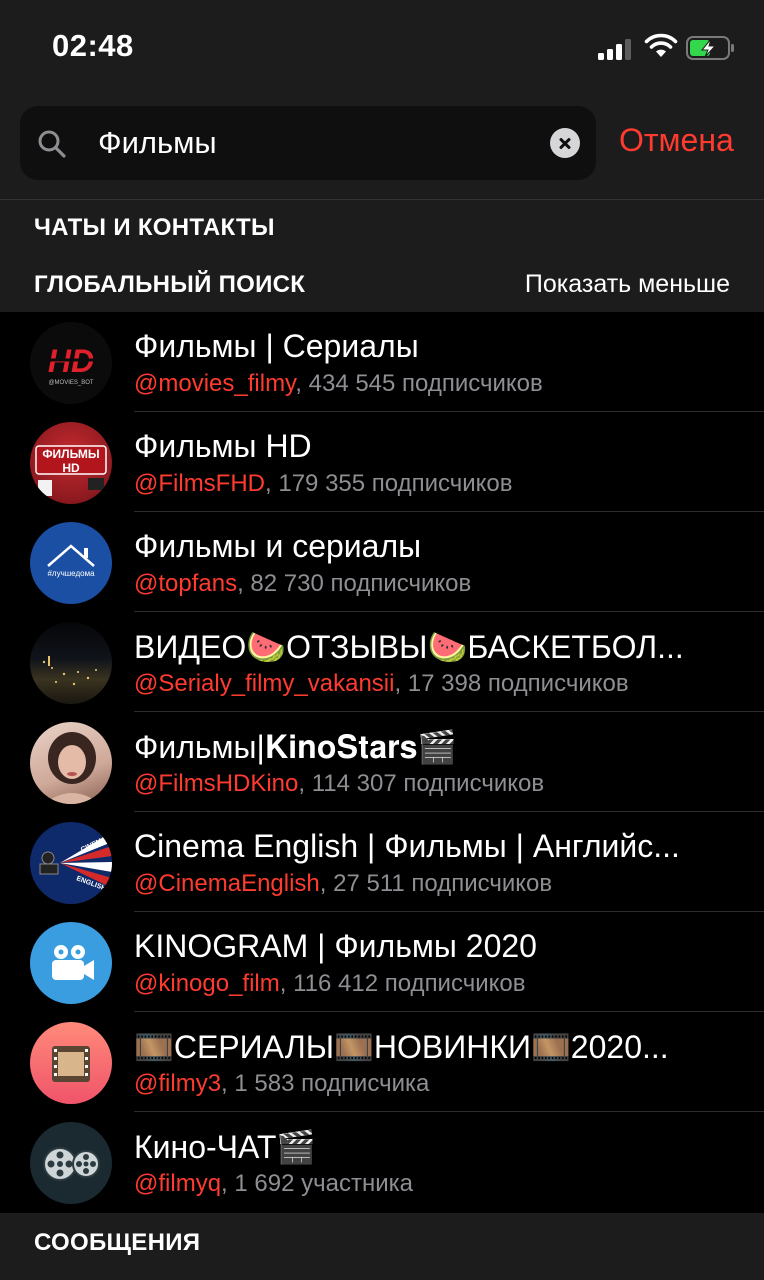 The image size is (764, 1280). What do you see at coordinates (335, 946) in the screenshot?
I see `channel-title: KINOGRAM | Фильмы 2020` at bounding box center [335, 946].